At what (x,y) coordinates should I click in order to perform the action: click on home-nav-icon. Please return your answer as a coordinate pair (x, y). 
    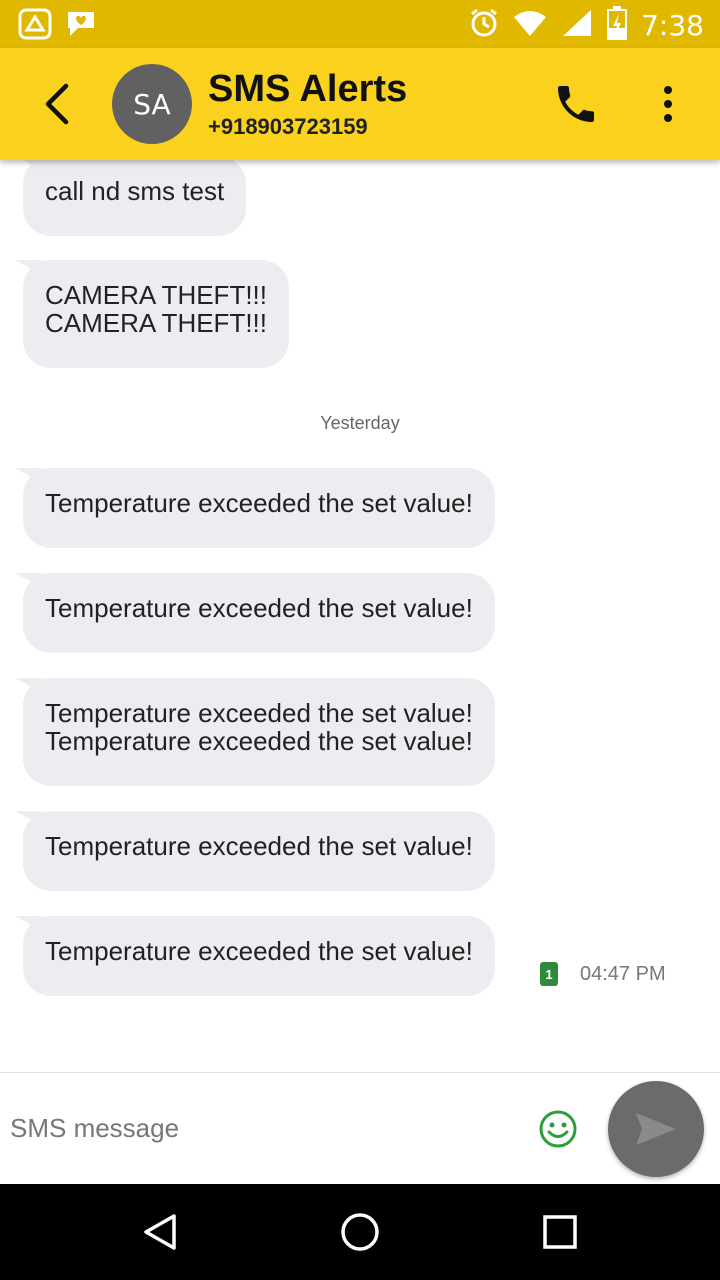
    Looking at the image, I should click on (360, 1232).